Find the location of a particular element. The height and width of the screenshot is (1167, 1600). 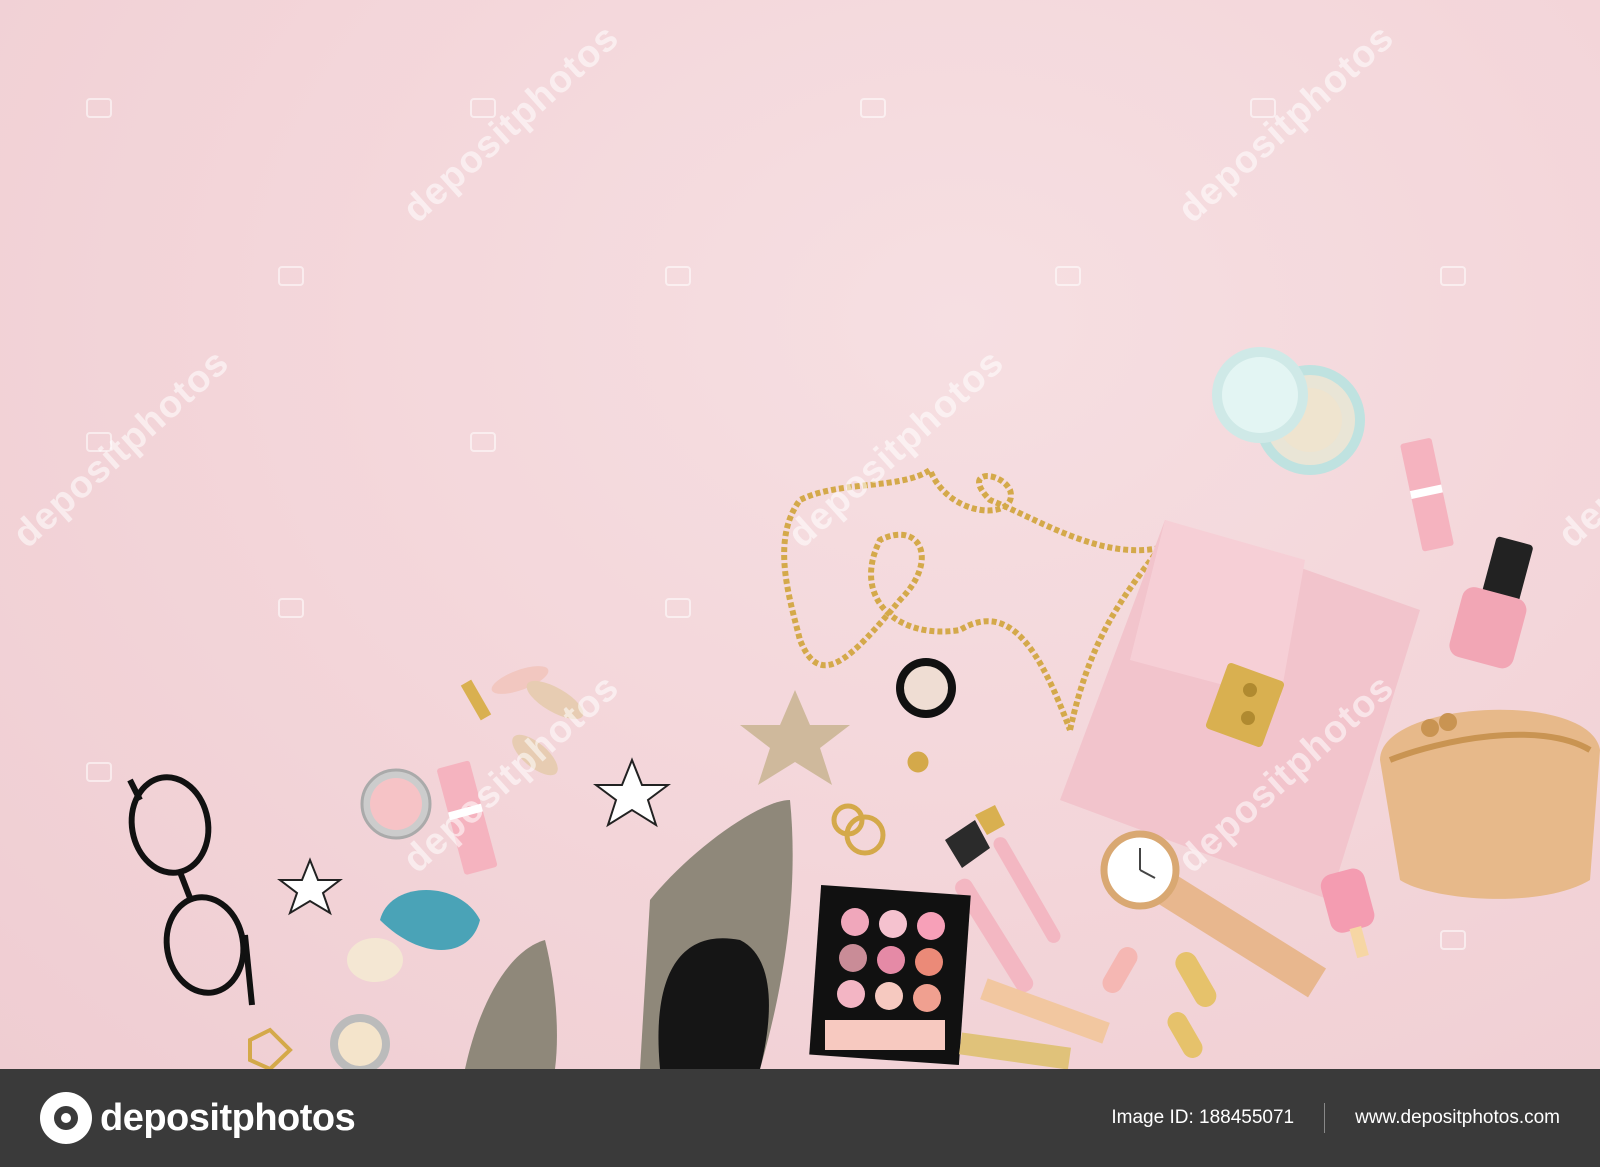

shell-brush-icon is located at coordinates (413, 936).